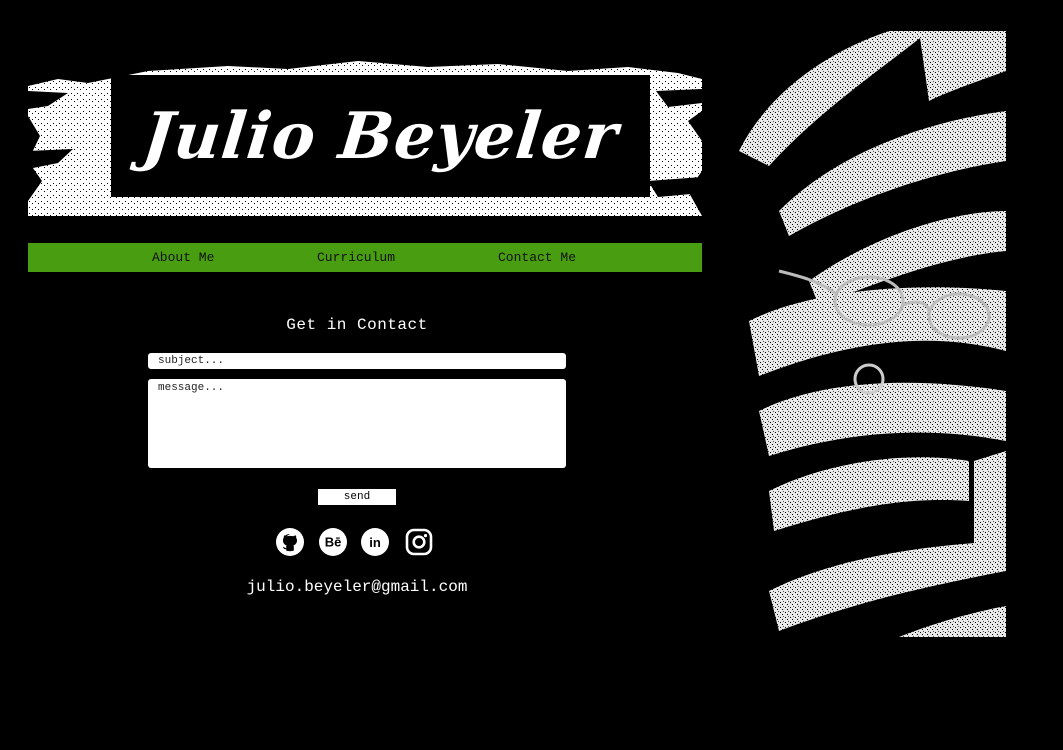  What do you see at coordinates (537, 257) in the screenshot?
I see `nav-item-contact-me: Contact Me` at bounding box center [537, 257].